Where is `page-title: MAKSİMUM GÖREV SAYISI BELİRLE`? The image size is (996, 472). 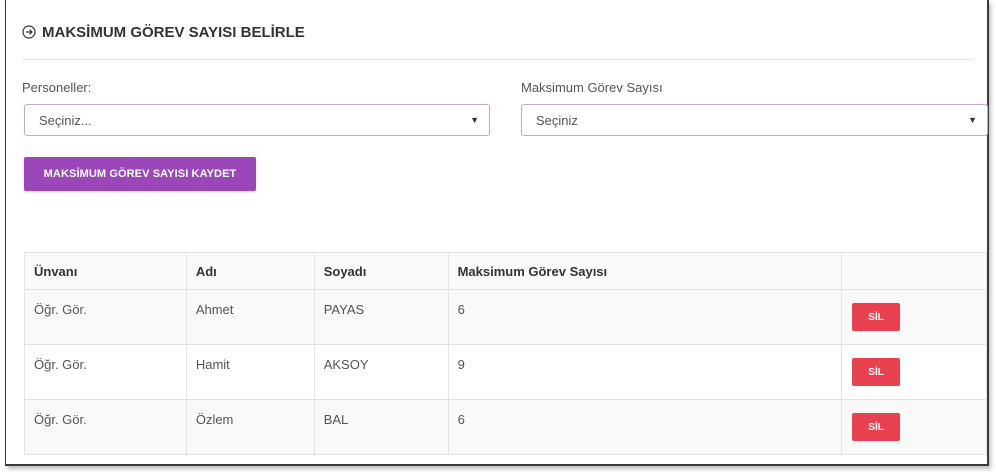 page-title: MAKSİMUM GÖREV SAYISI BELİRLE is located at coordinates (173, 32).